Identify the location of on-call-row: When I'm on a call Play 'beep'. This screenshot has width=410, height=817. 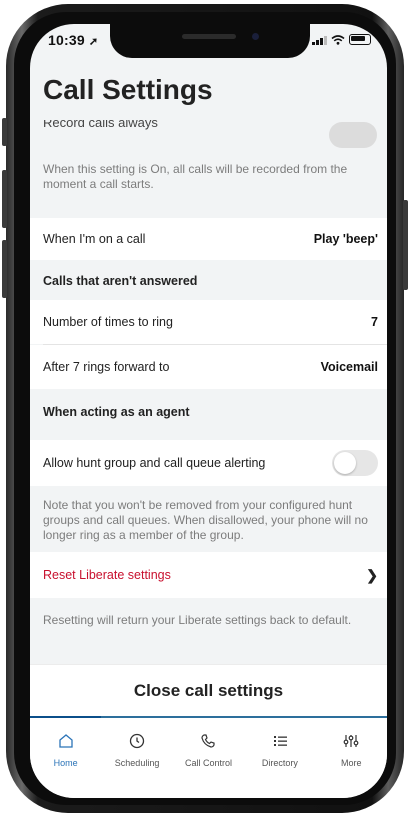
(208, 239).